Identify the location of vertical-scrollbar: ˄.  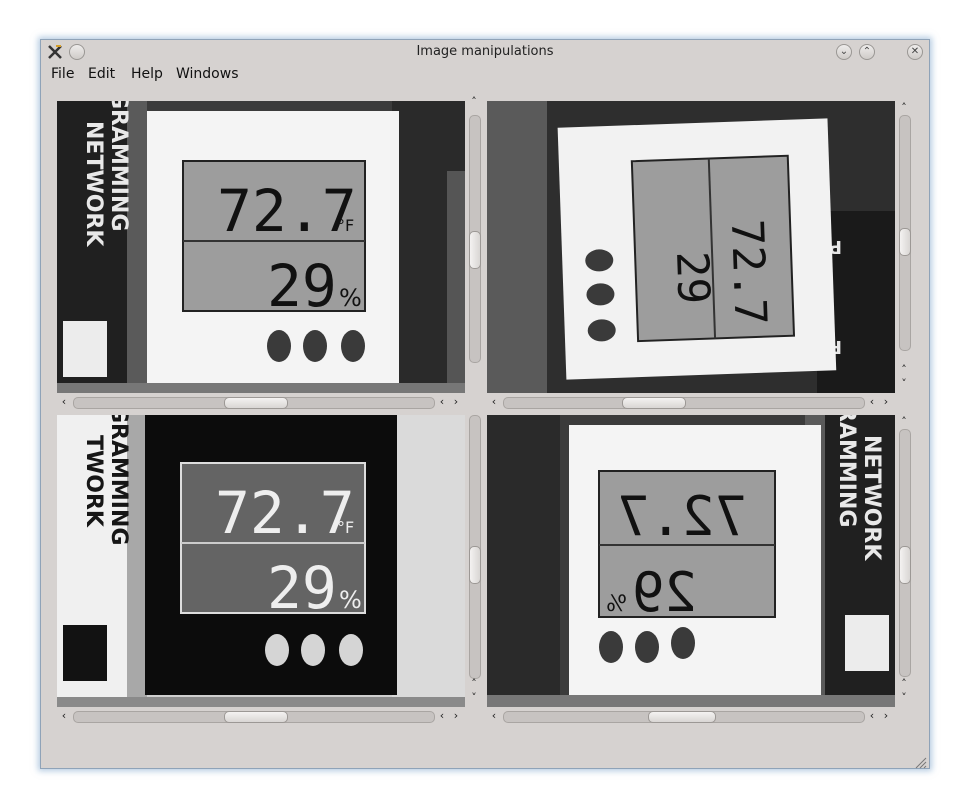
(474, 244).